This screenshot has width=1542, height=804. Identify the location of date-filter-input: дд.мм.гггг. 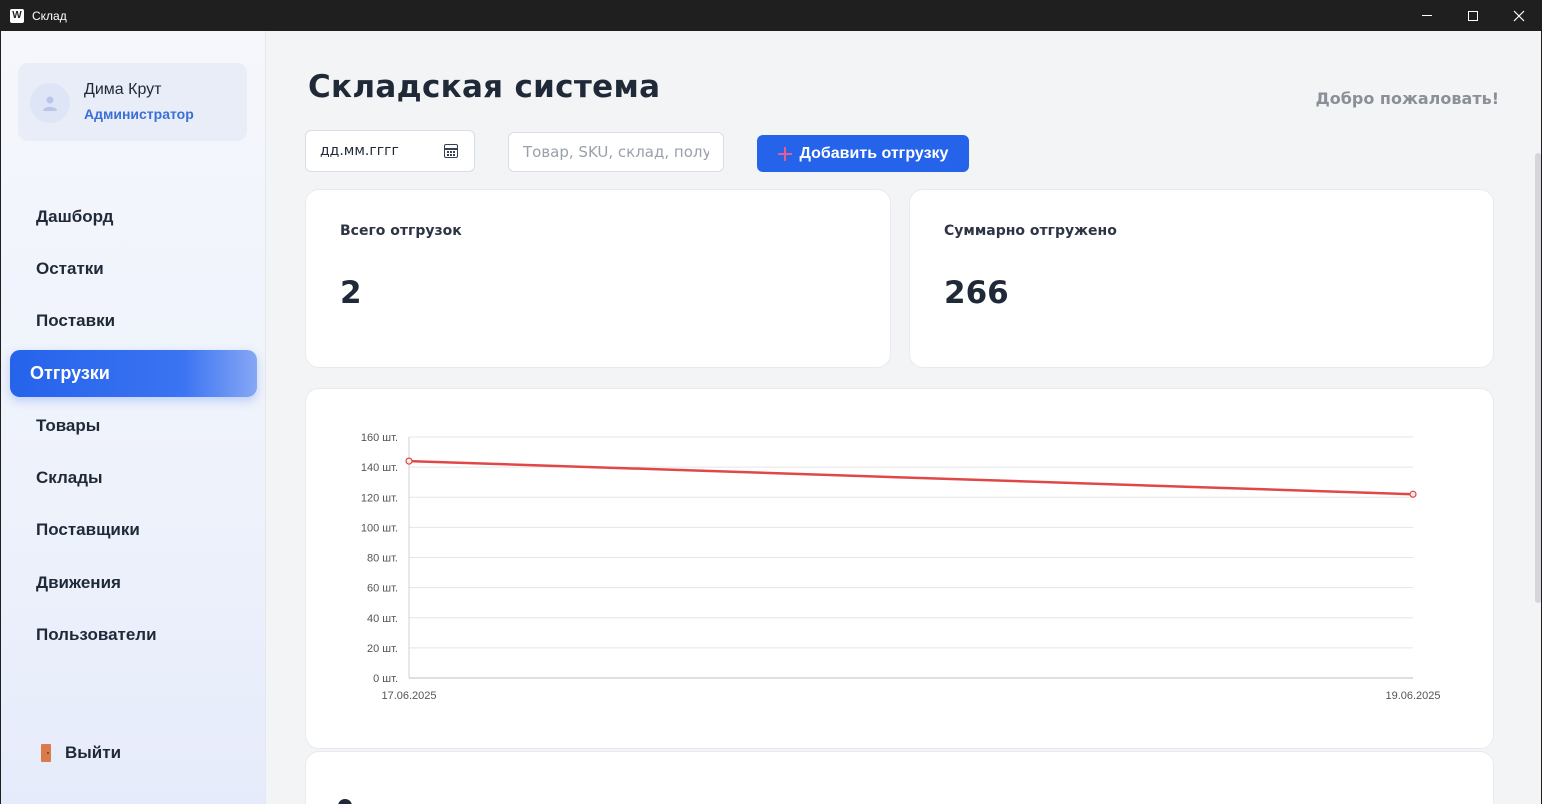
(390, 151).